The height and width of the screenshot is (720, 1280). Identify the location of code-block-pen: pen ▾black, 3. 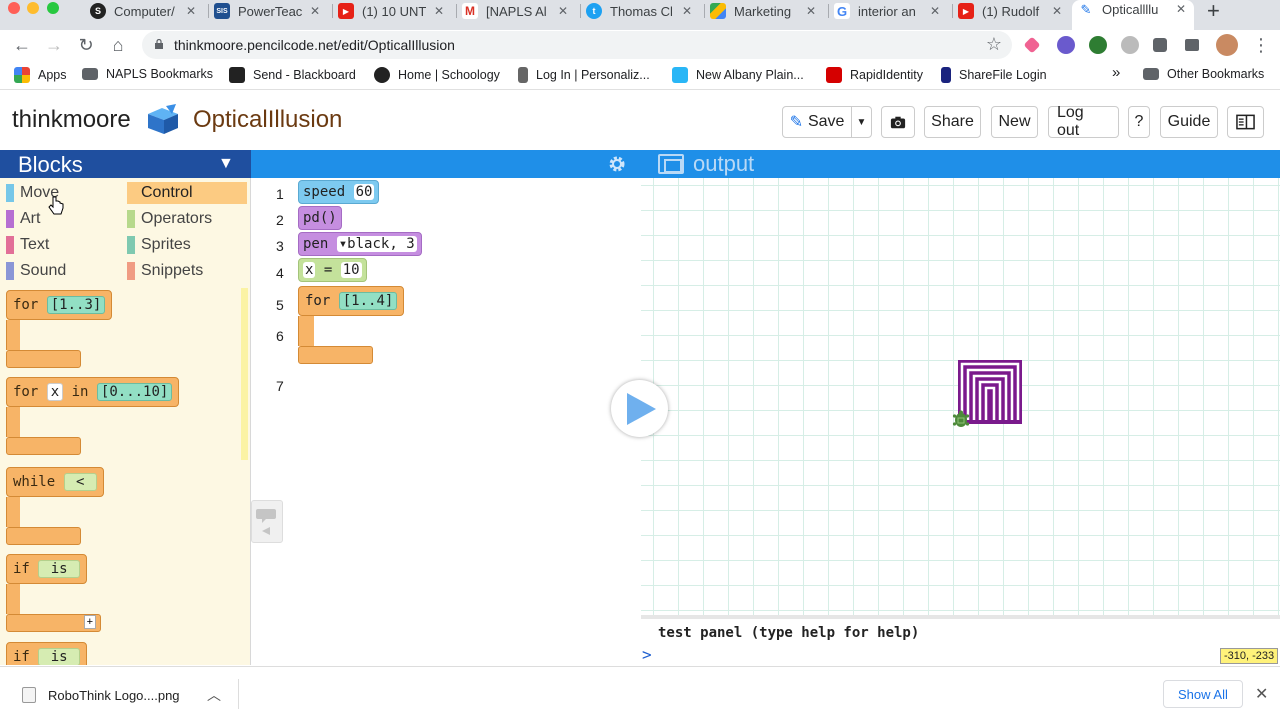
(360, 244).